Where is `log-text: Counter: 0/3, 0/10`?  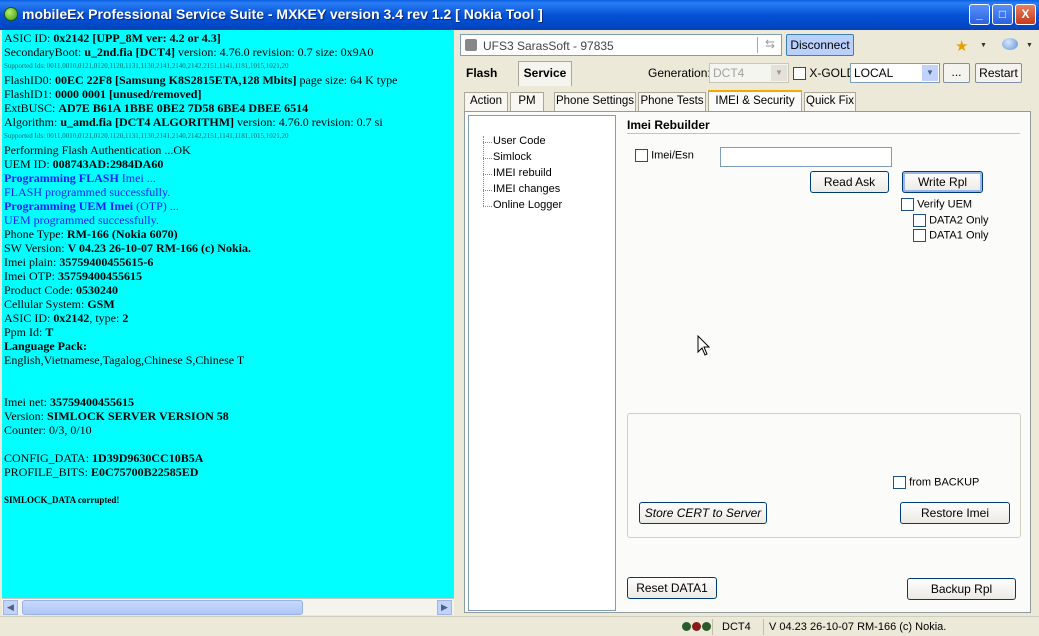 log-text: Counter: 0/3, 0/10 is located at coordinates (48, 430).